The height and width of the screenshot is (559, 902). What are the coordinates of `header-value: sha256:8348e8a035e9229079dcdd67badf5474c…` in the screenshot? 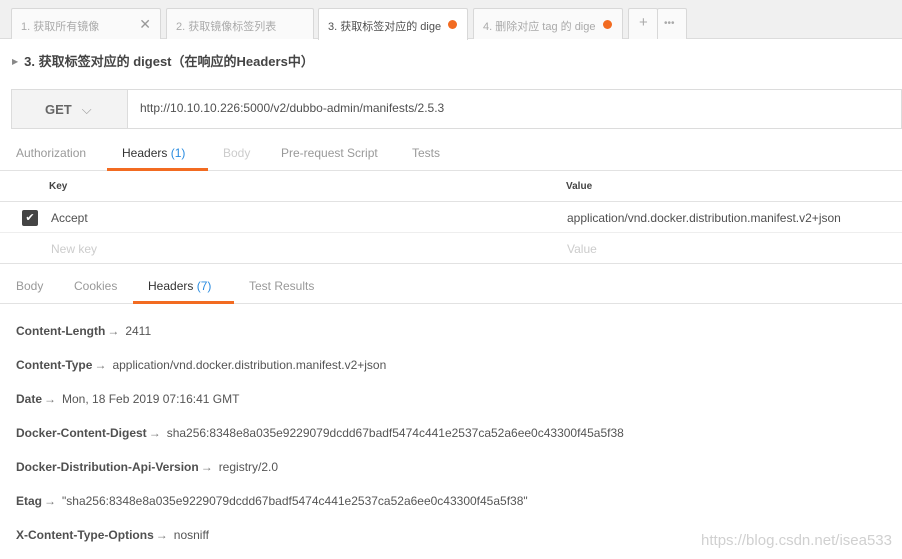 It's located at (395, 433).